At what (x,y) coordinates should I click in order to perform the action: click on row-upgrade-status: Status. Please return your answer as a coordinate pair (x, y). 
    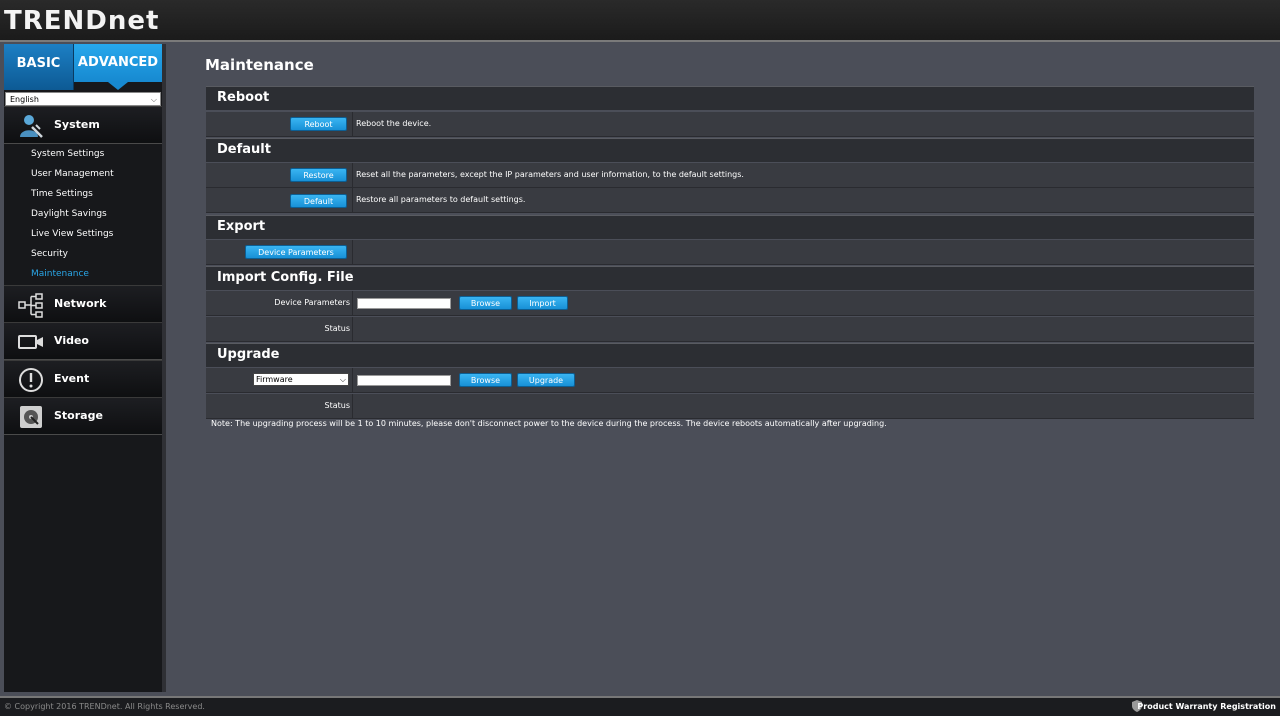
    Looking at the image, I should click on (730, 406).